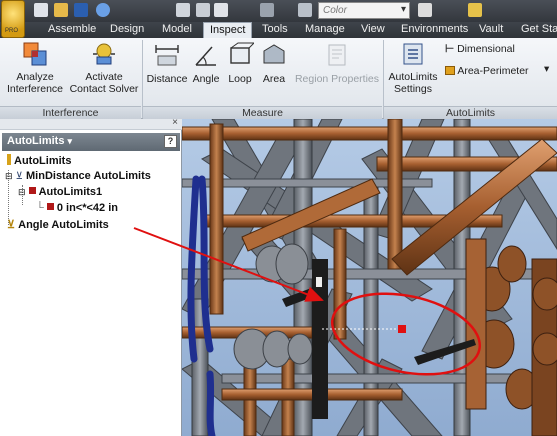 Image resolution: width=557 pixels, height=436 pixels. What do you see at coordinates (104, 54) in the screenshot?
I see `contact-solver-icon` at bounding box center [104, 54].